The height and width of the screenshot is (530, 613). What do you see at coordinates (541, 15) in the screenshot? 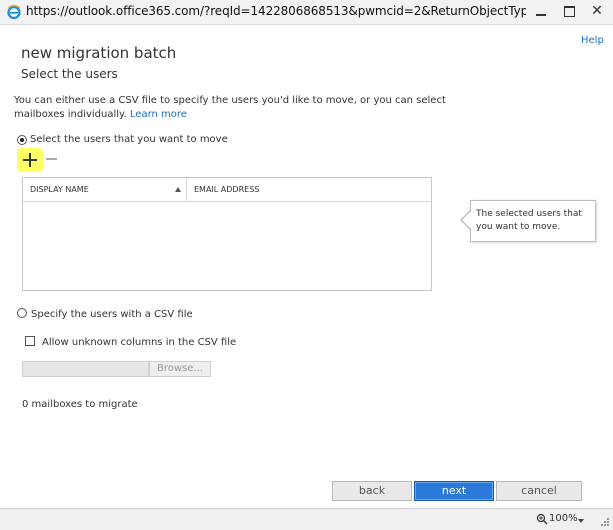
I see `minimize-icon` at bounding box center [541, 15].